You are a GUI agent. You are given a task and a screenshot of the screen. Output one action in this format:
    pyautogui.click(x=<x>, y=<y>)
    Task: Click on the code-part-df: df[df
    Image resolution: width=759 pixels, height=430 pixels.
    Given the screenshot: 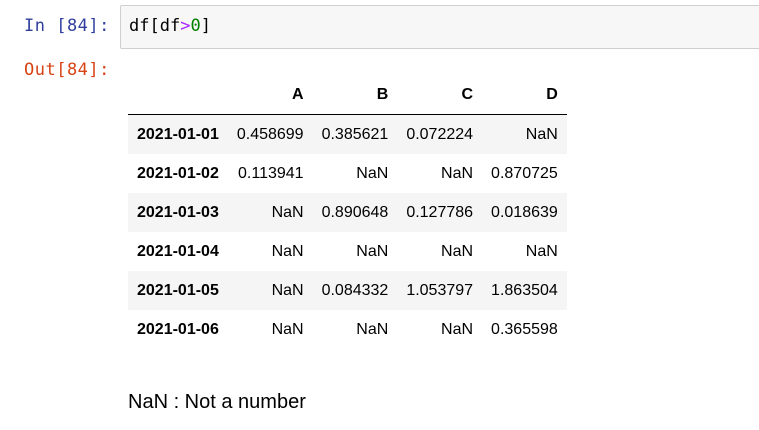 What is the action you would take?
    pyautogui.click(x=155, y=26)
    